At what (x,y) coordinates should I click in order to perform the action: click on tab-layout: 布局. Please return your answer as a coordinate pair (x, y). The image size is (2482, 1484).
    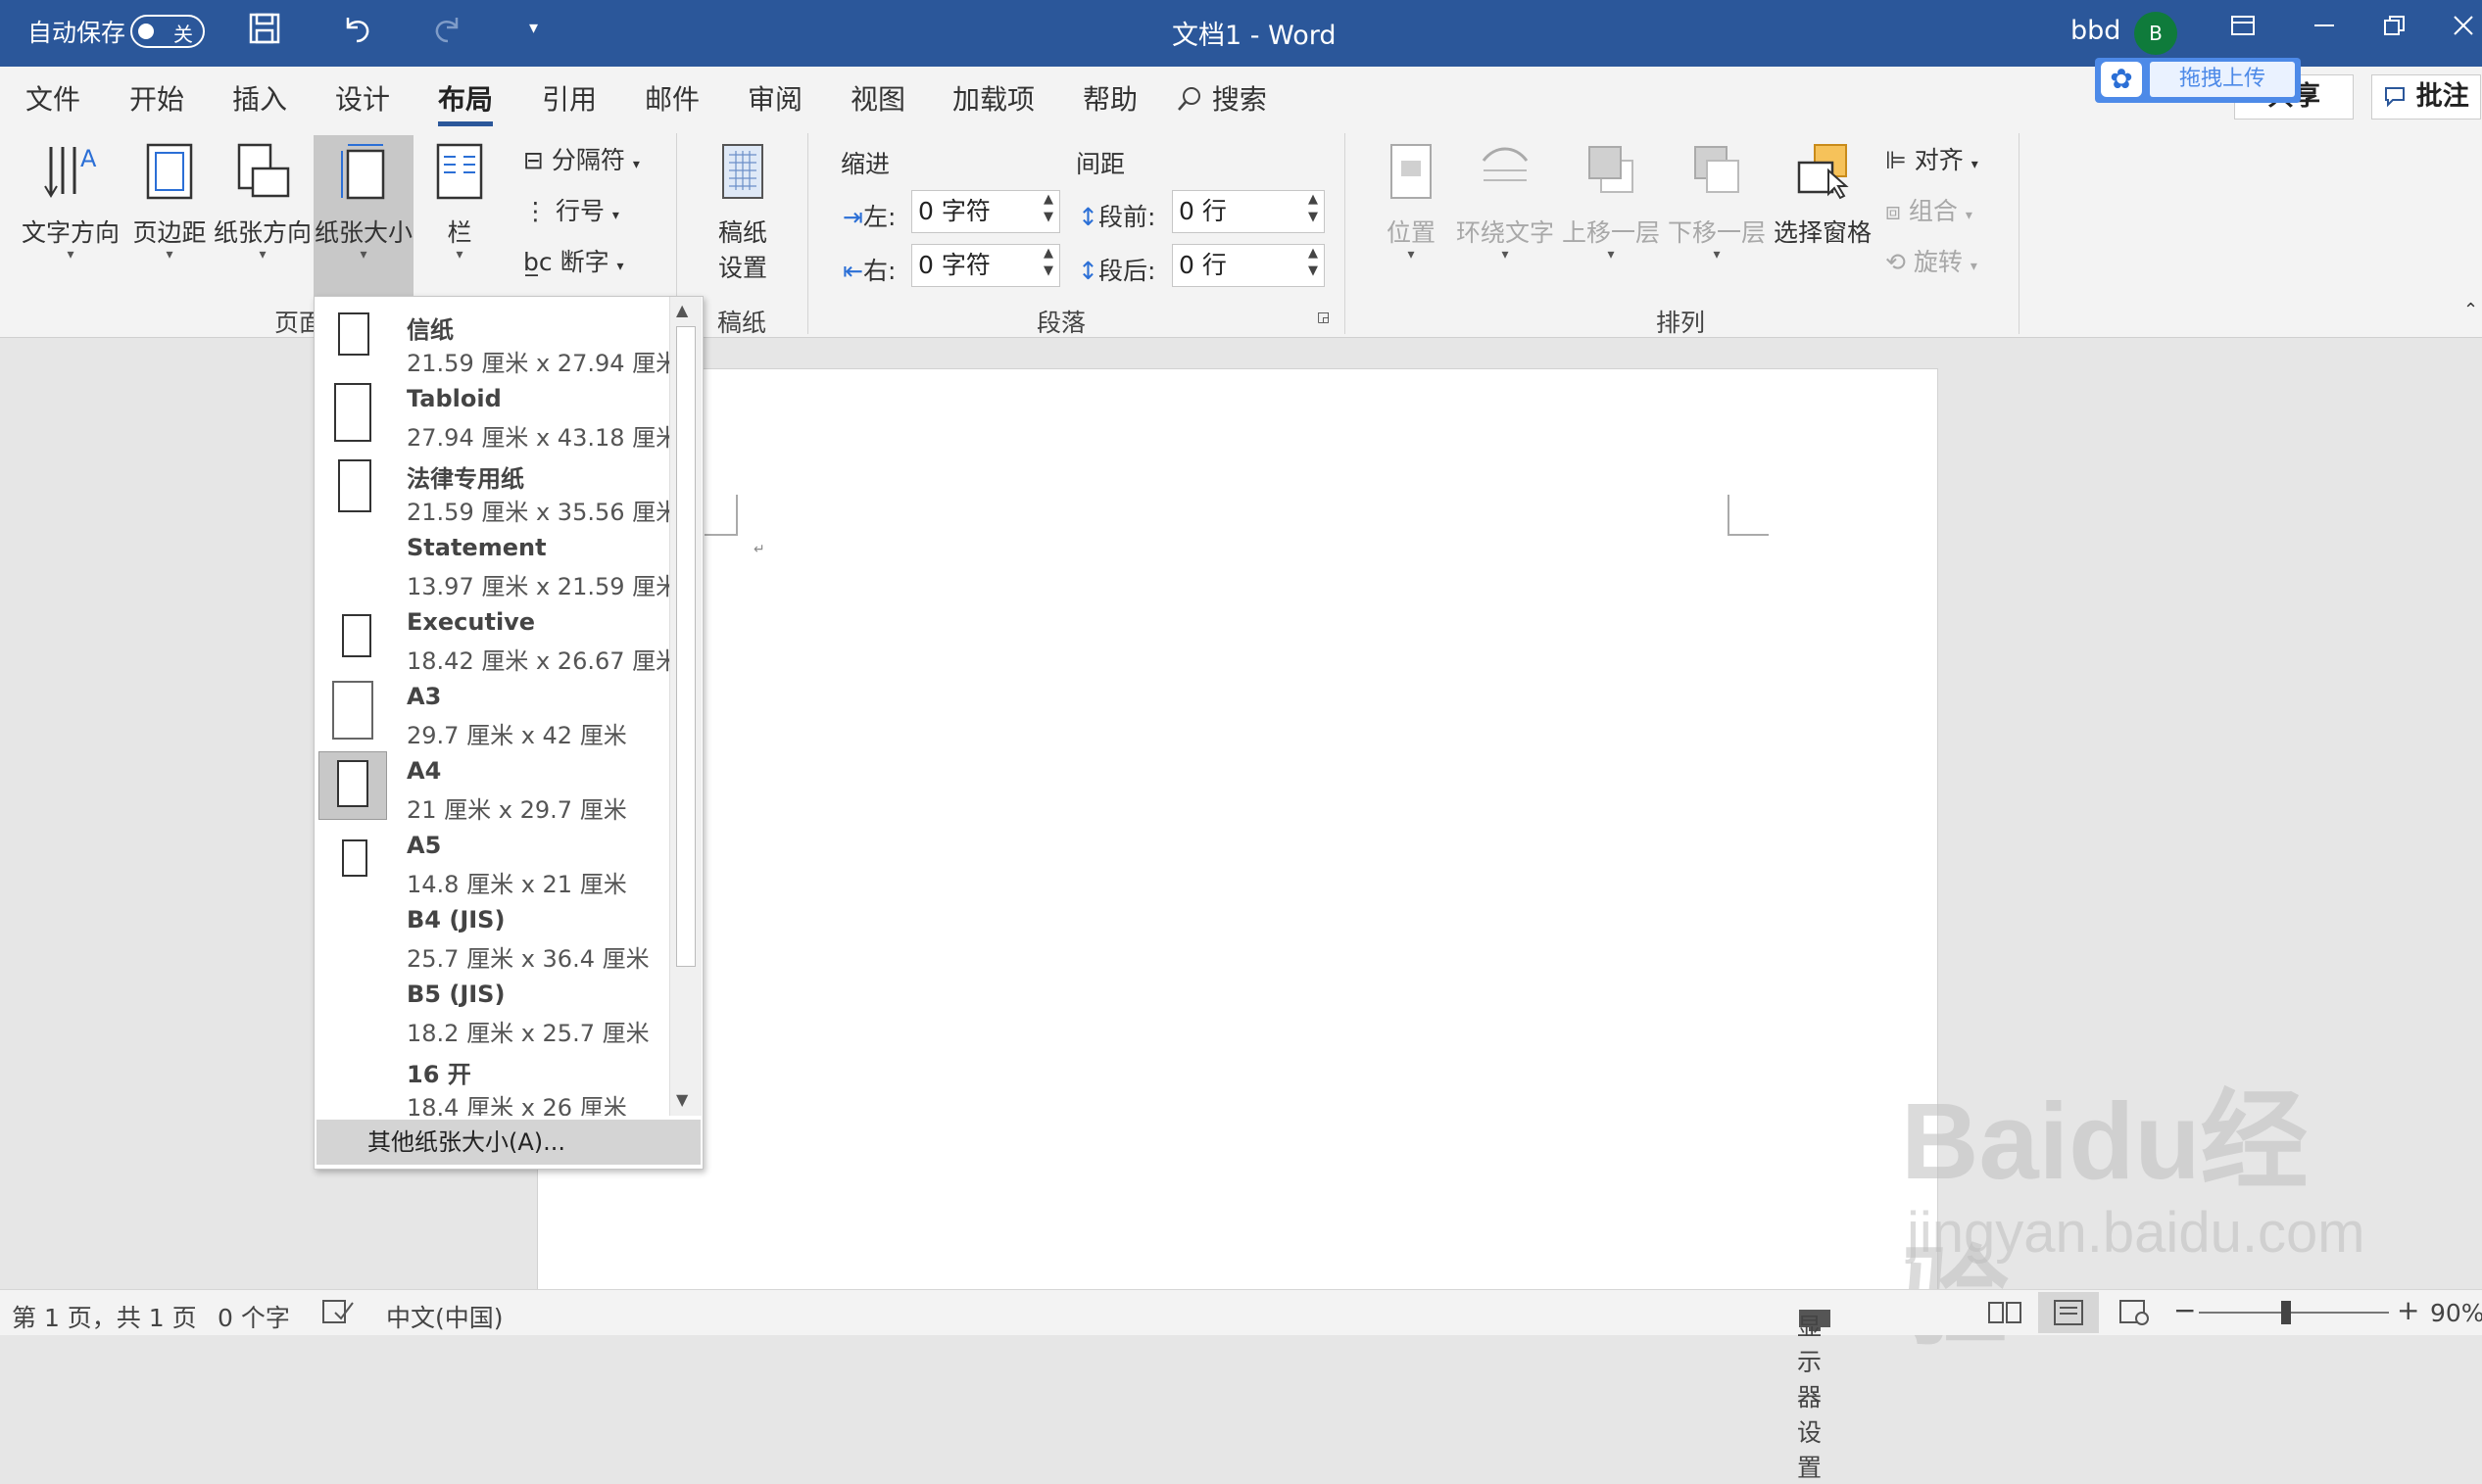
    Looking at the image, I should click on (466, 102).